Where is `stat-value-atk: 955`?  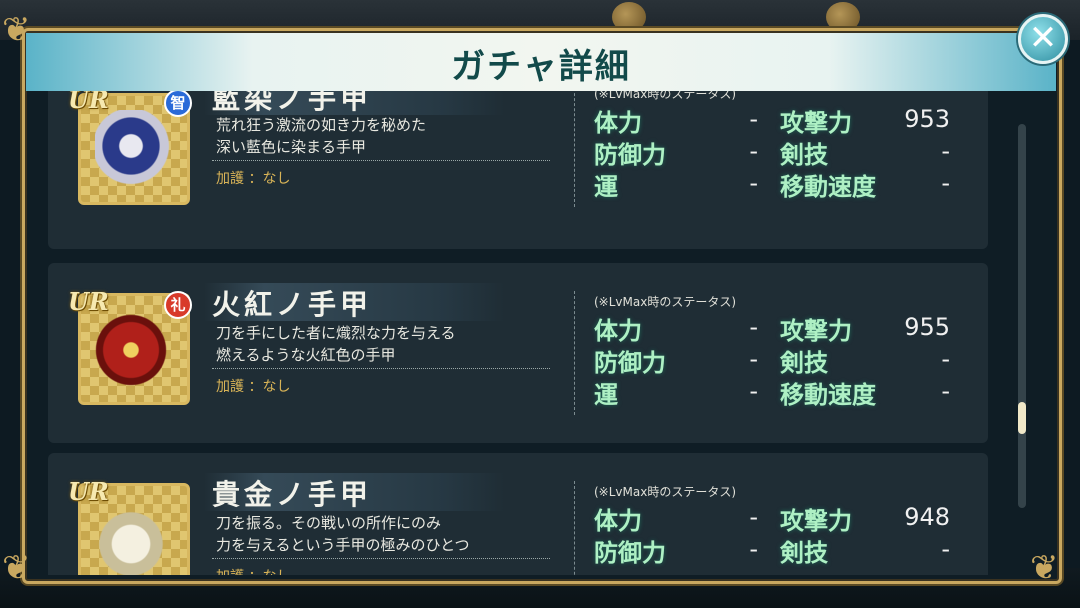
stat-value-atk: 955 is located at coordinates (927, 327).